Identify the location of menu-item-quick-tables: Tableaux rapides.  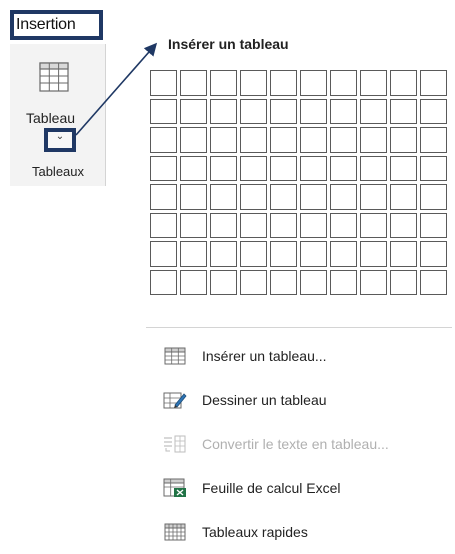
(299, 532).